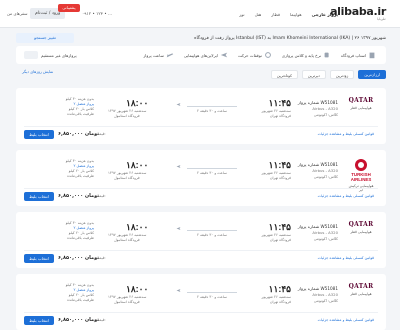 The height and width of the screenshot is (330, 400). Describe the element at coordinates (153, 55) in the screenshot. I see `filter-flight-time-label: ساعت پرواز` at that location.